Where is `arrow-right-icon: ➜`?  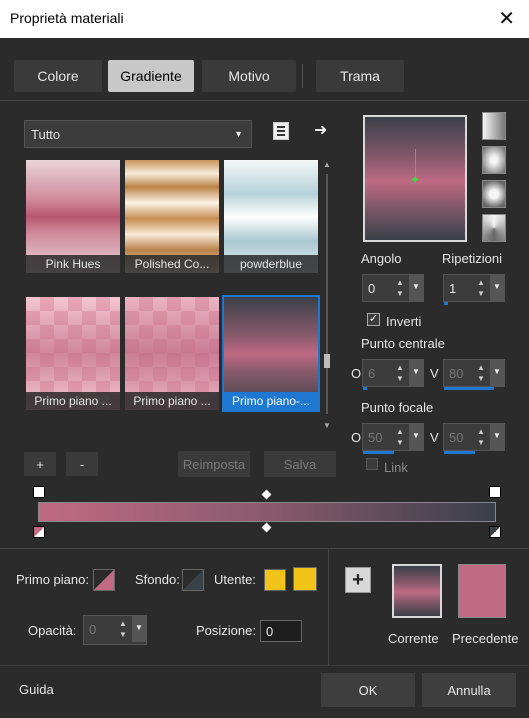 arrow-right-icon: ➜ is located at coordinates (320, 130).